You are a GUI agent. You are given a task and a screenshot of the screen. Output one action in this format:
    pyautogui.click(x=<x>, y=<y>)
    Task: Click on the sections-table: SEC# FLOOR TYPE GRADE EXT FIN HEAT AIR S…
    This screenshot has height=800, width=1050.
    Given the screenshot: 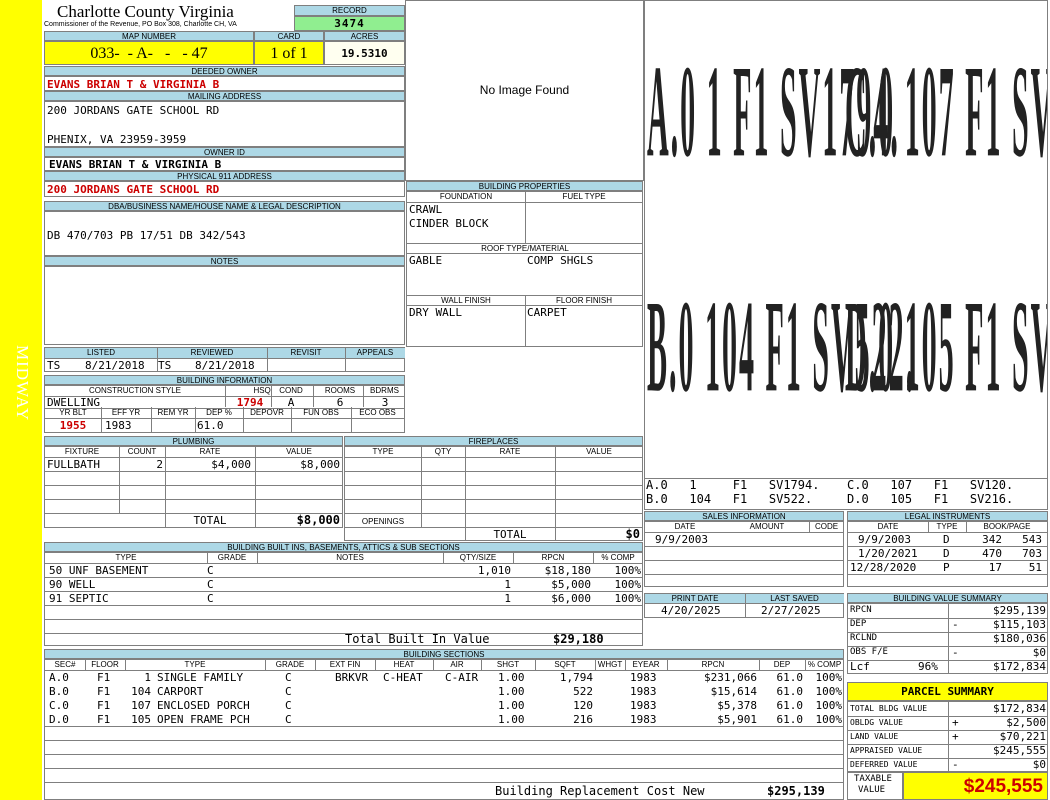 What is the action you would take?
    pyautogui.click(x=444, y=729)
    